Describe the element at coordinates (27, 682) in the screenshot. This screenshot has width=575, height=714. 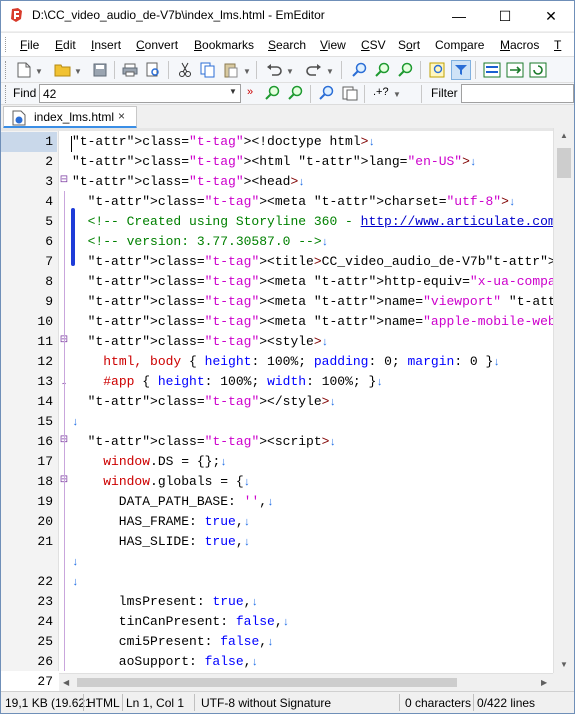
I see `line-number: 27` at that location.